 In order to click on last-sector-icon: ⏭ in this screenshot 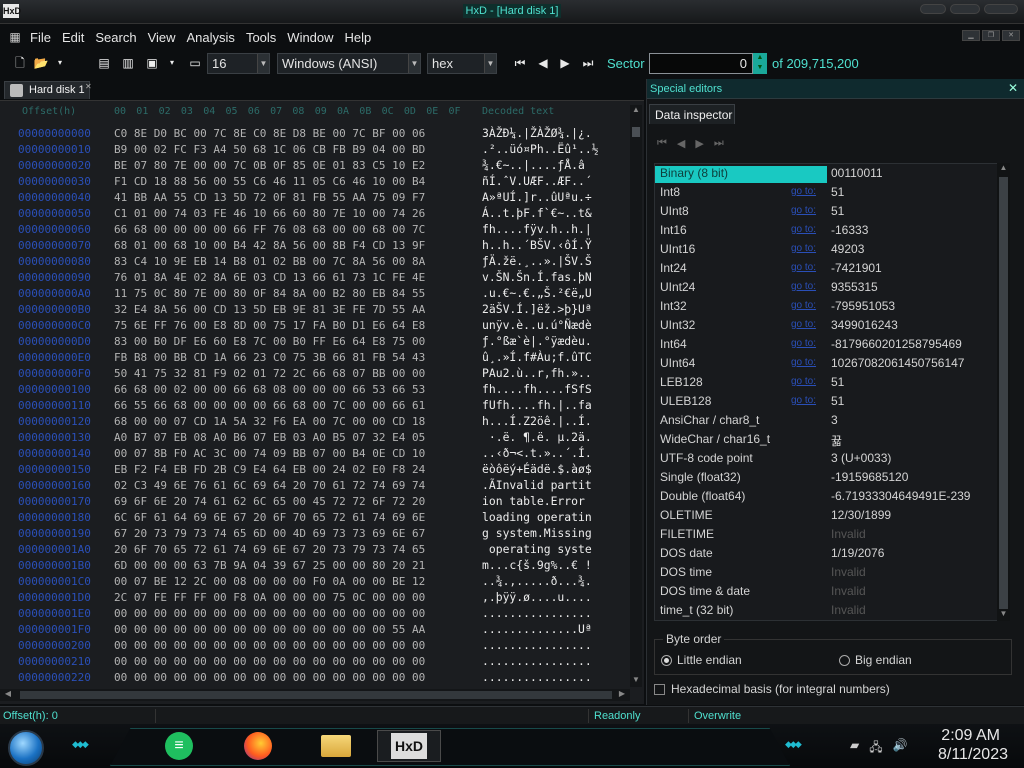, I will do `click(588, 63)`.